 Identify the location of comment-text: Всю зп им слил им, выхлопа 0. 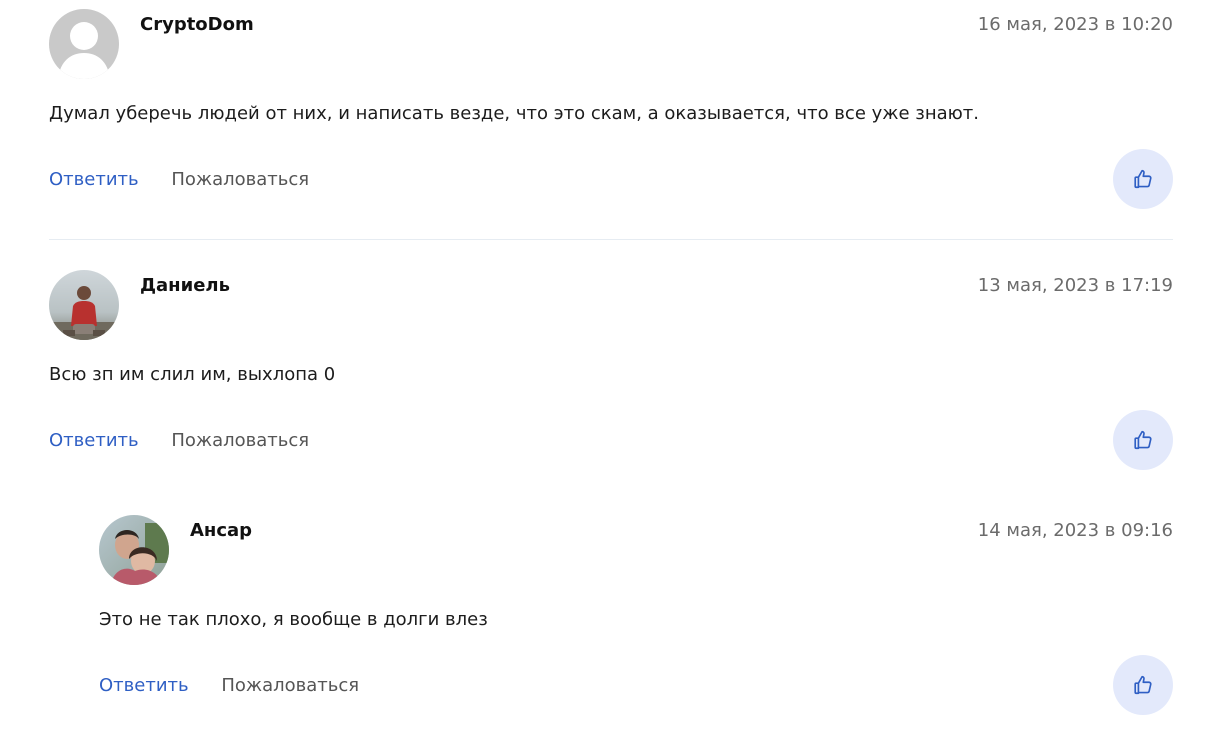
(192, 374).